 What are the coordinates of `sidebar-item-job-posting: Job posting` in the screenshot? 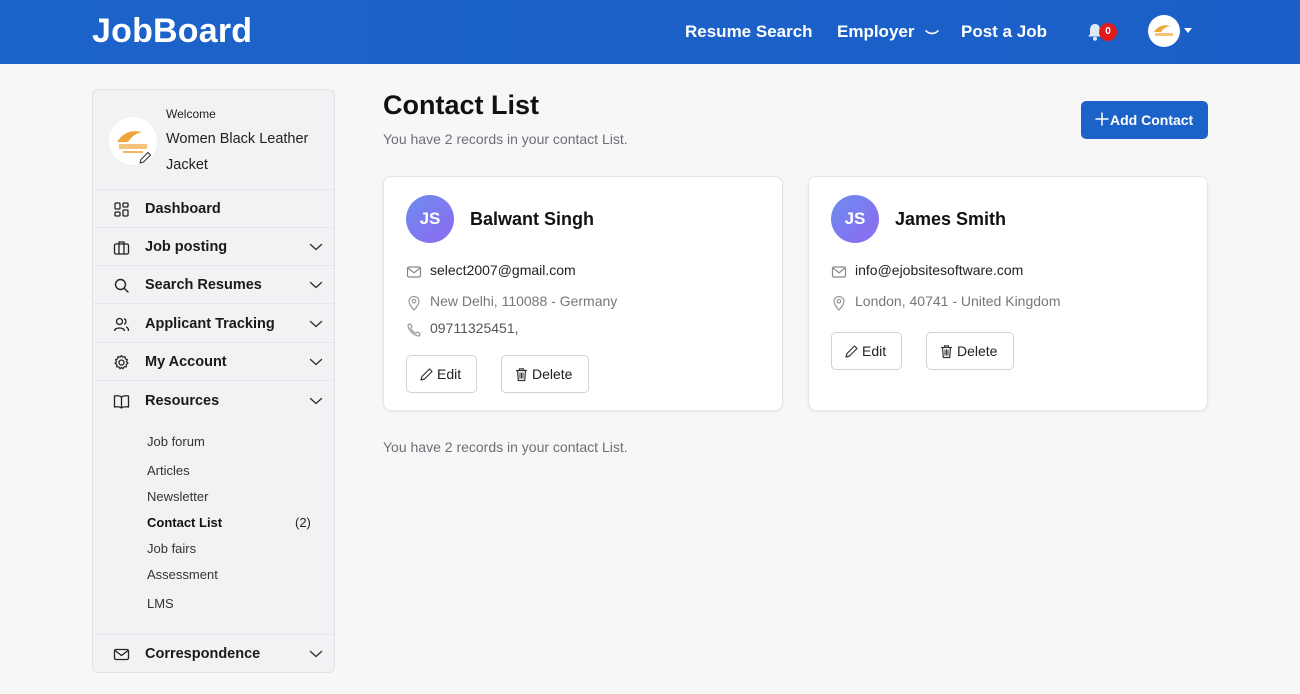 It's located at (213, 247).